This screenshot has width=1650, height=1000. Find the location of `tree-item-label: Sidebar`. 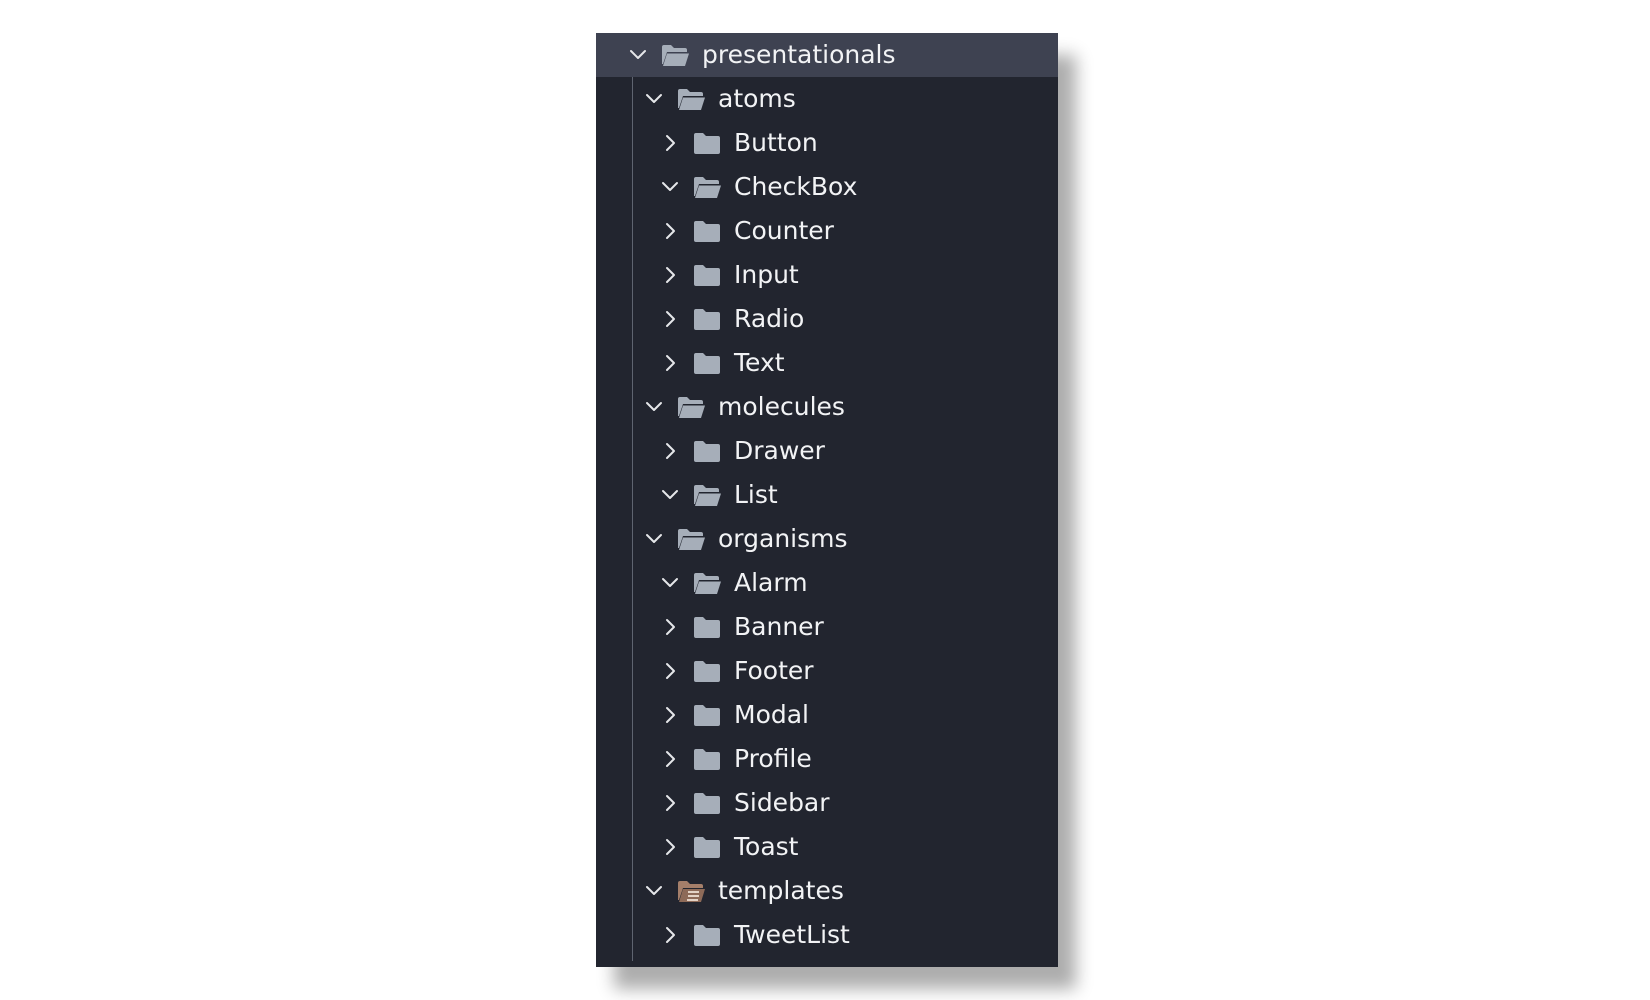

tree-item-label: Sidebar is located at coordinates (782, 802).